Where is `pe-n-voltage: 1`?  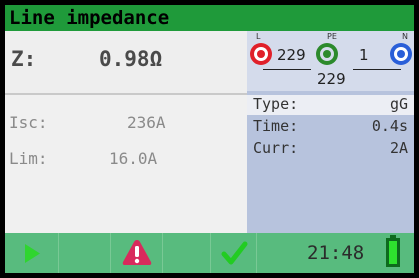
pe-n-voltage: 1 is located at coordinates (364, 55).